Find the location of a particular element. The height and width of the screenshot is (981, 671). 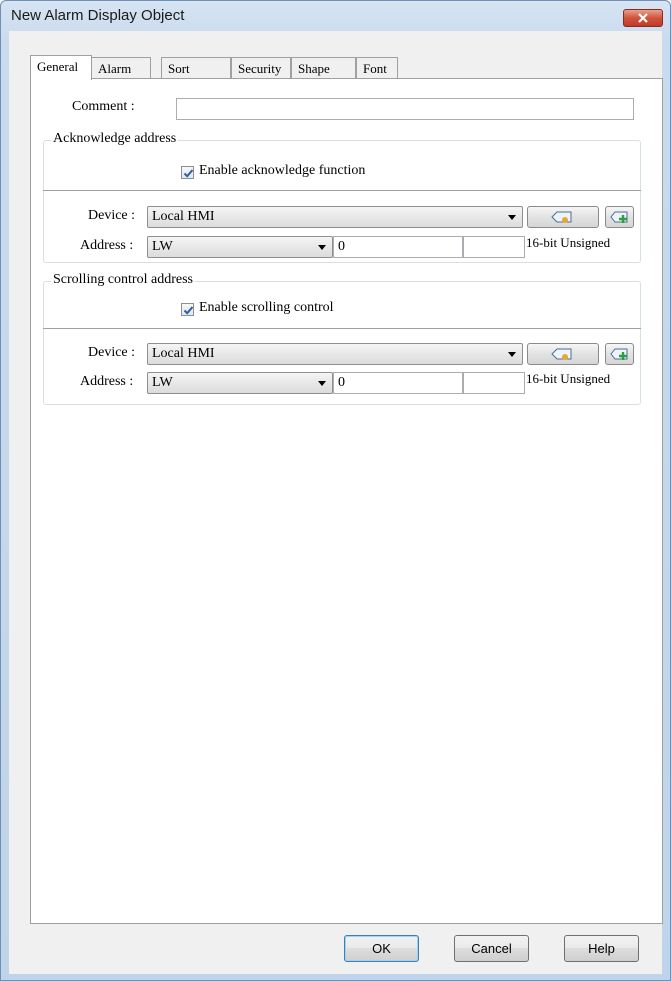

tab-font-label: Font is located at coordinates (375, 68).